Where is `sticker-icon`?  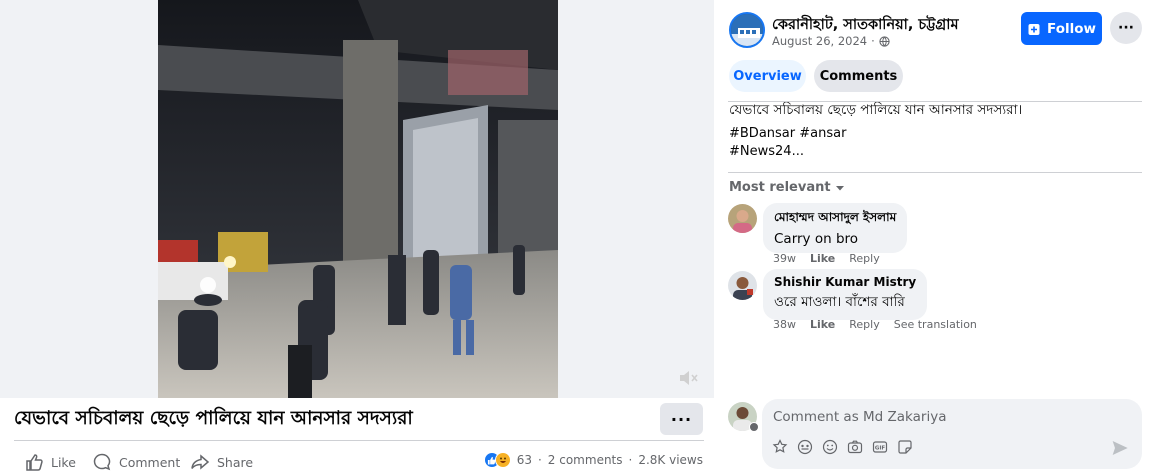 sticker-icon is located at coordinates (905, 447).